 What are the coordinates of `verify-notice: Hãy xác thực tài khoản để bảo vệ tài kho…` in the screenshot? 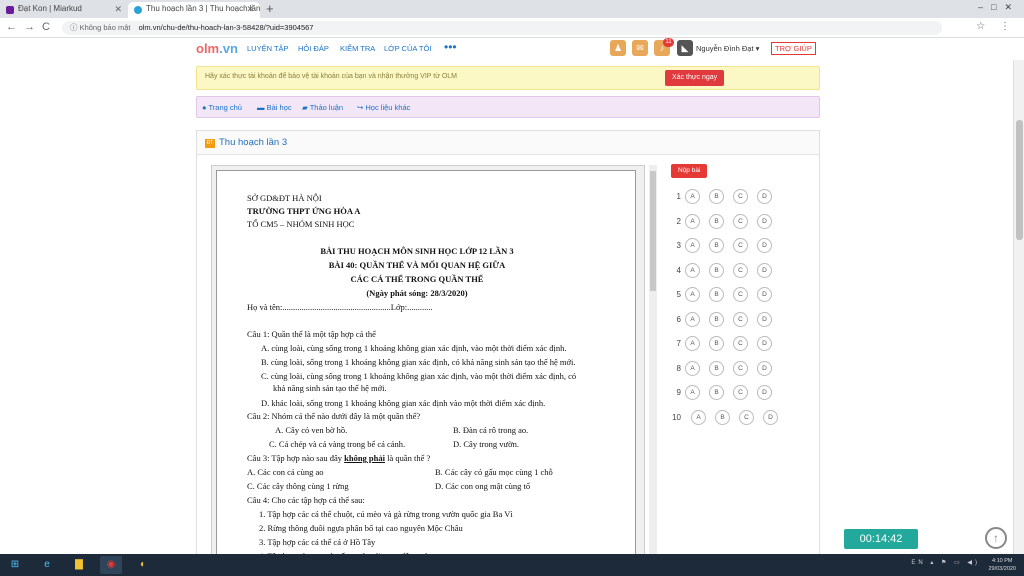 It's located at (508, 78).